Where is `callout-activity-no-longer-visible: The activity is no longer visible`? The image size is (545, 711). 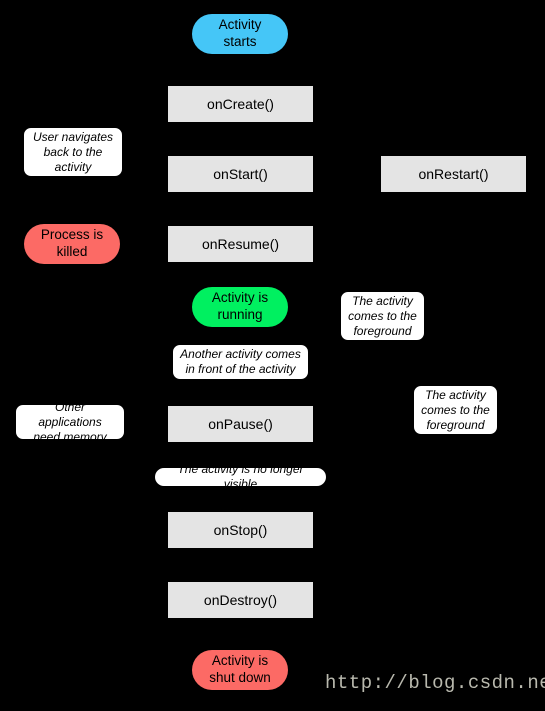 callout-activity-no-longer-visible: The activity is no longer visible is located at coordinates (240, 476).